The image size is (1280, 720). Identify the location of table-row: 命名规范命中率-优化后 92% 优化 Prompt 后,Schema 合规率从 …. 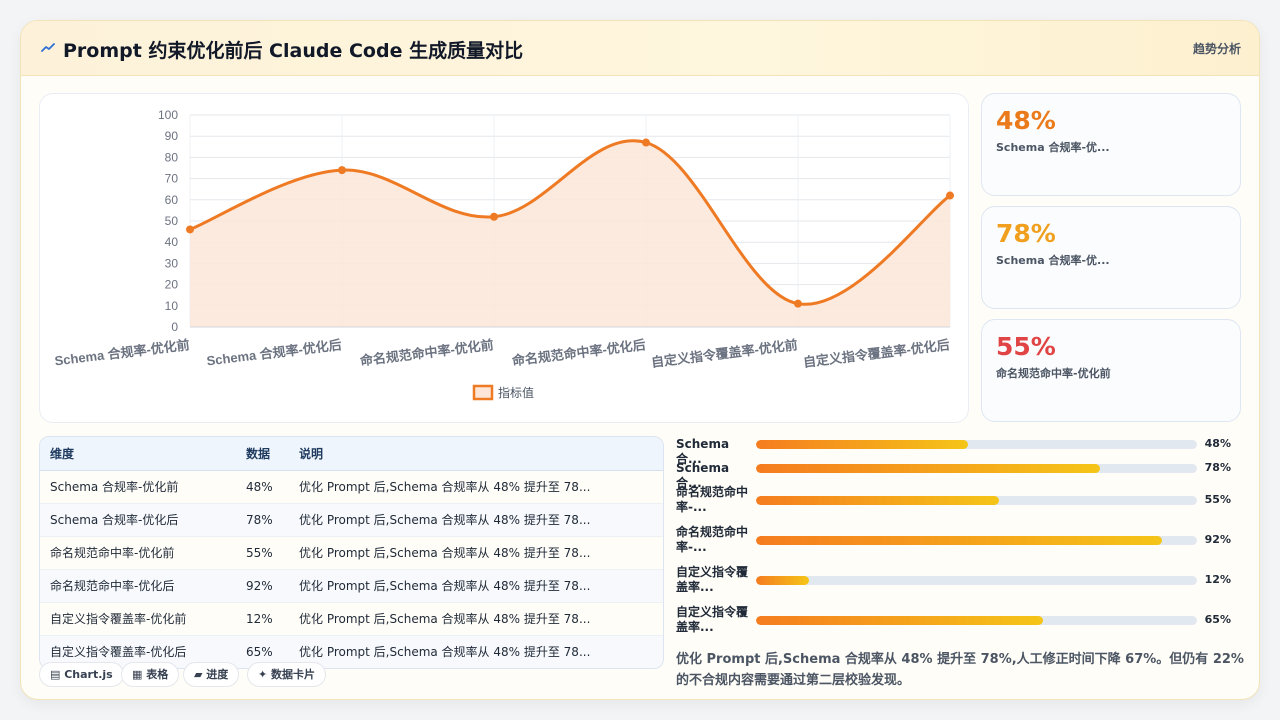
(351, 585).